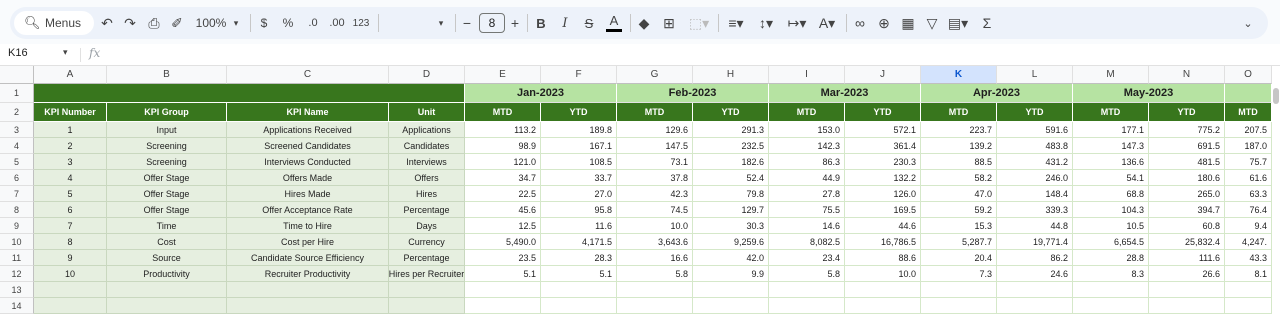  I want to click on column-header: L, so click(1035, 75).